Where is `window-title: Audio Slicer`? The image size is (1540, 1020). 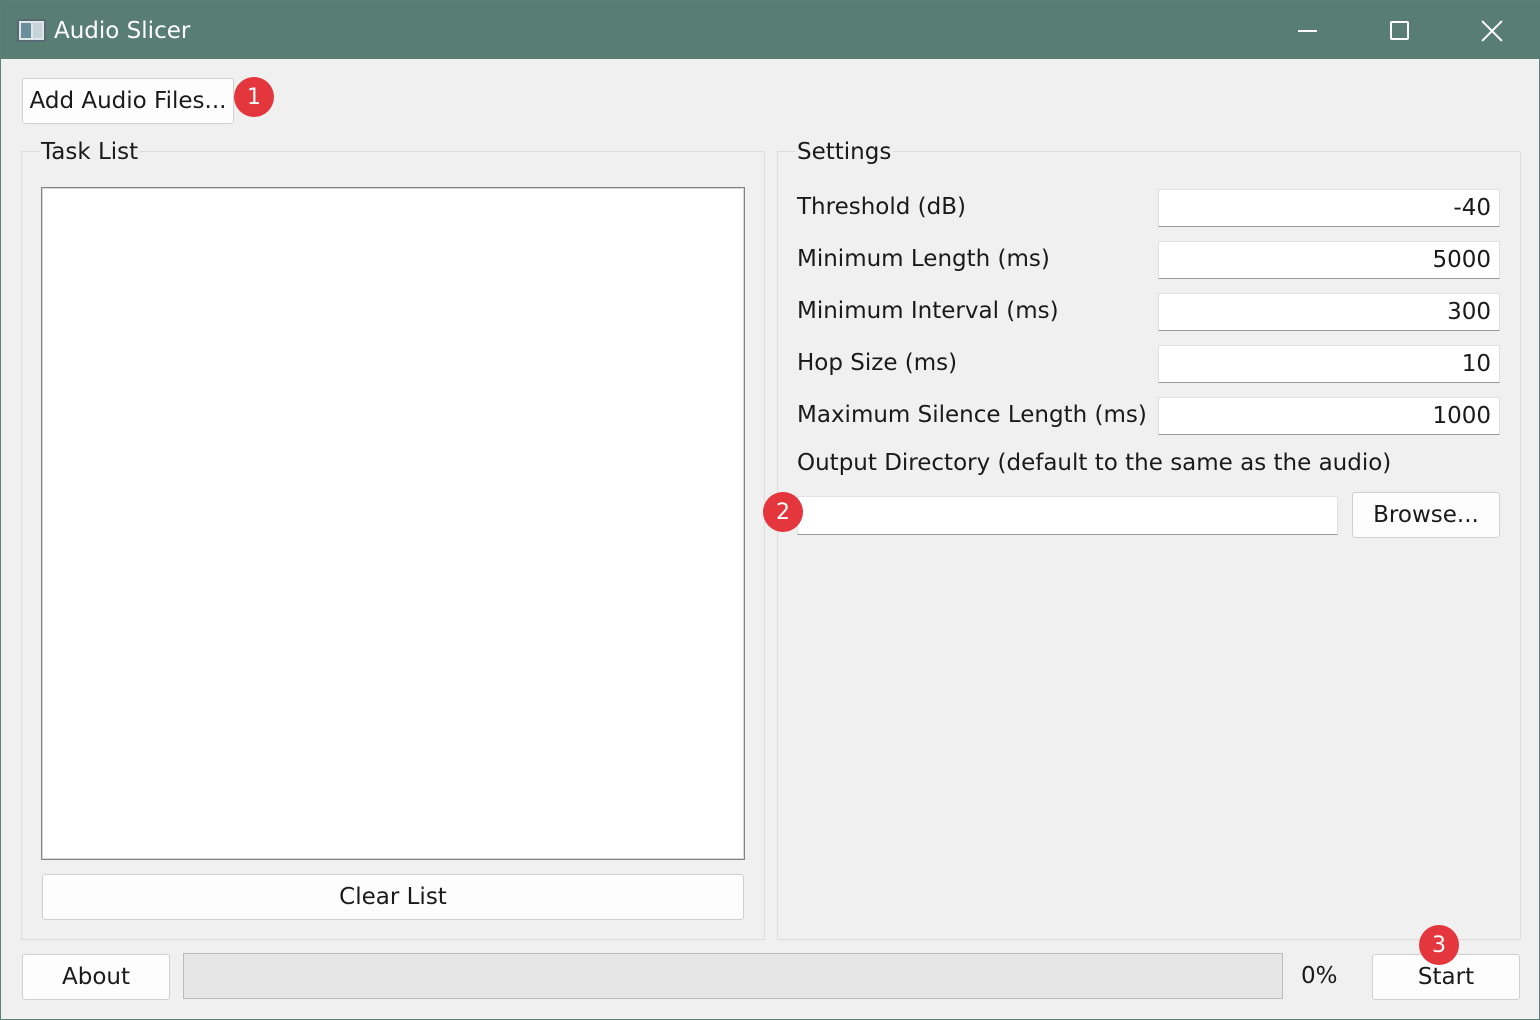
window-title: Audio Slicer is located at coordinates (122, 31).